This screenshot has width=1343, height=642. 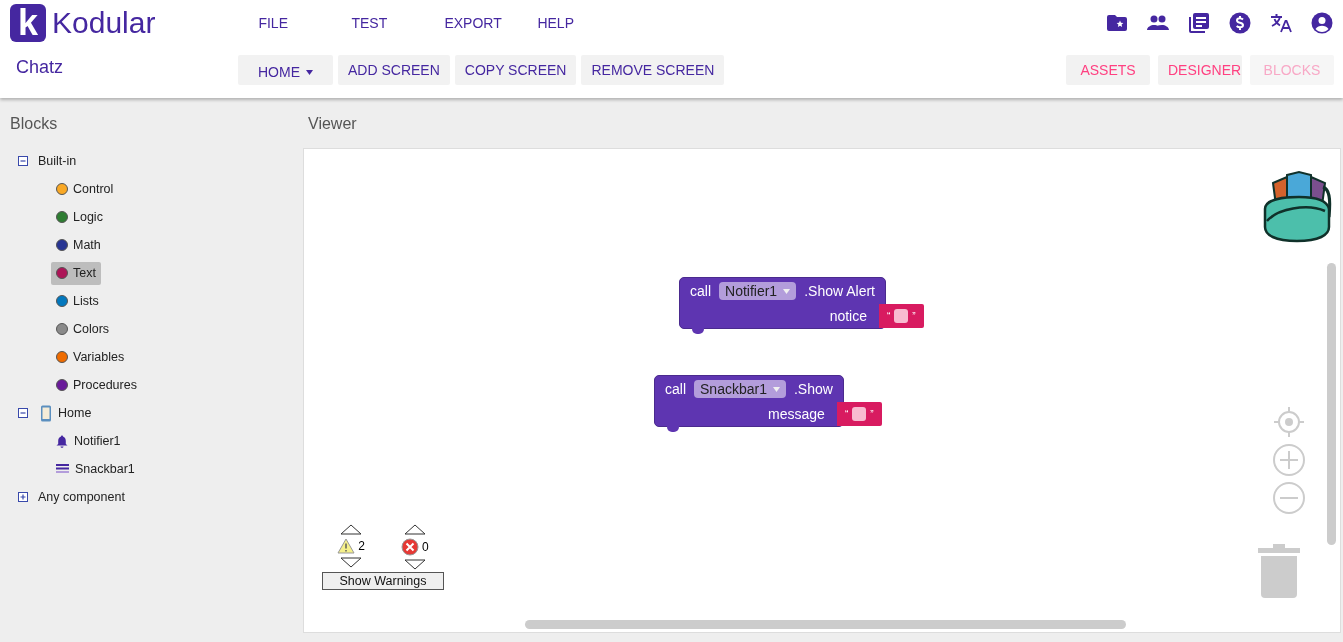 I want to click on tree-item: Math, so click(x=78, y=245).